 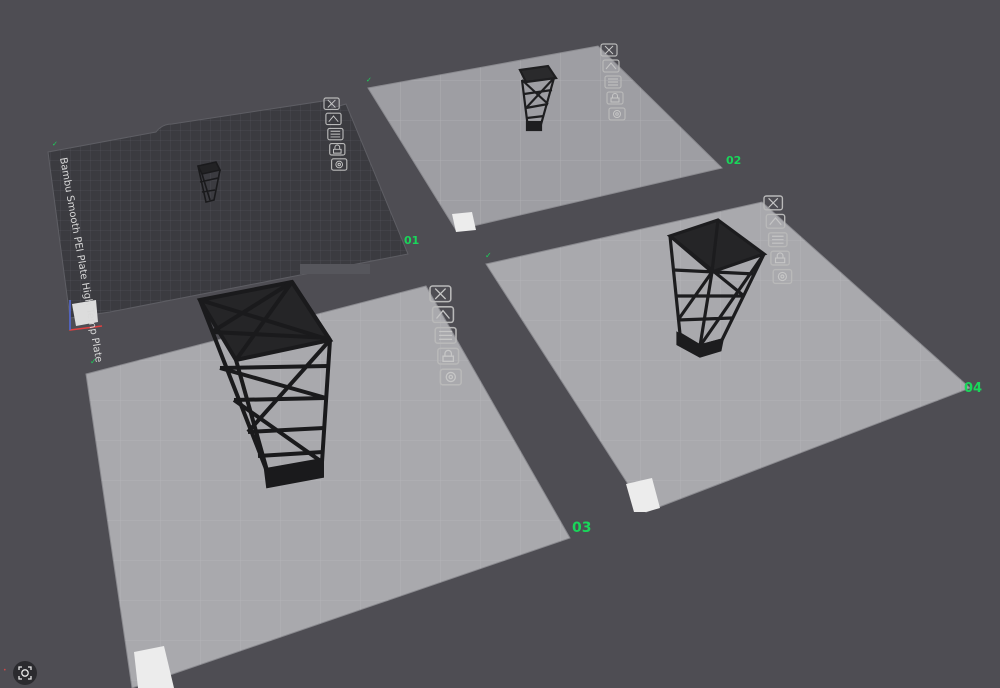 What do you see at coordinates (369, 80) in the screenshot?
I see `plate-02-check-icon: ✓` at bounding box center [369, 80].